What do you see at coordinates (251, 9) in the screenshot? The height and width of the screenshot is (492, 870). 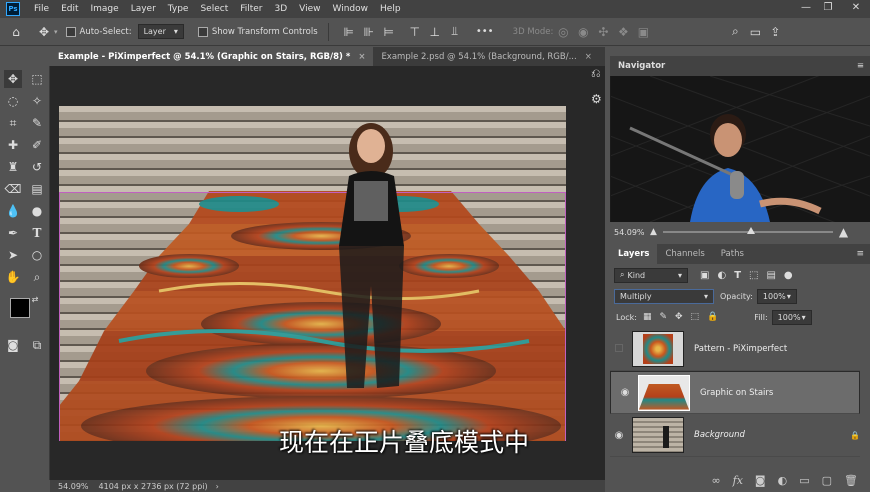 I see `menu-filter: Filter` at bounding box center [251, 9].